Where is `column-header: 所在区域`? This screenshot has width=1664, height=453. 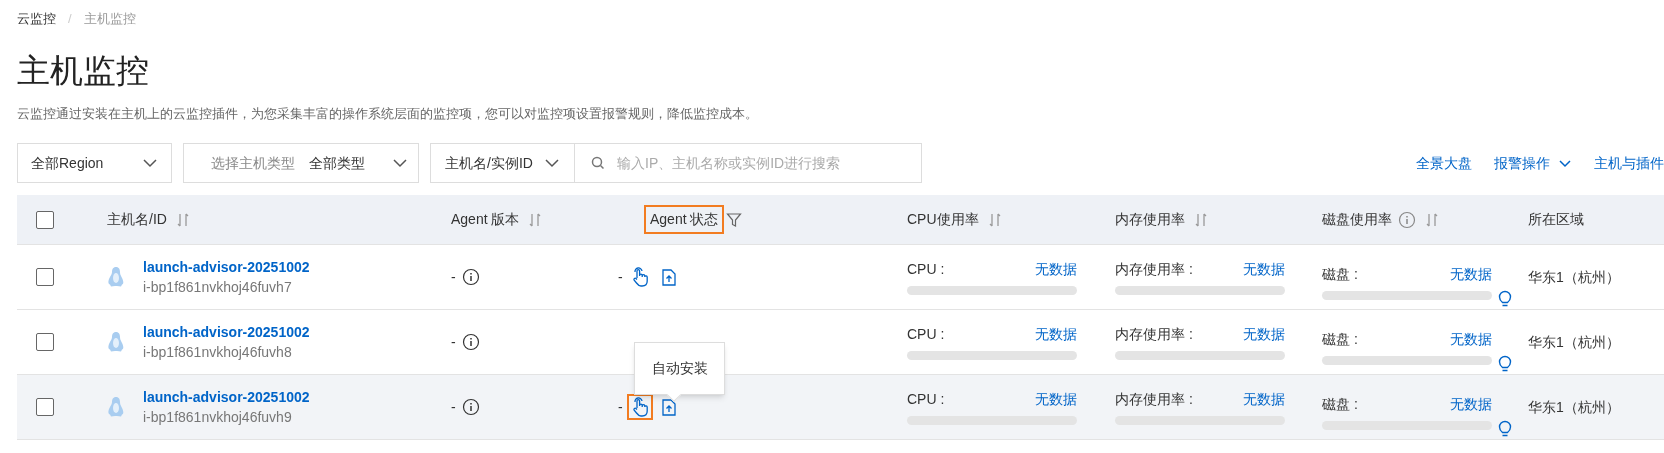
column-header: 所在区域 is located at coordinates (1556, 219).